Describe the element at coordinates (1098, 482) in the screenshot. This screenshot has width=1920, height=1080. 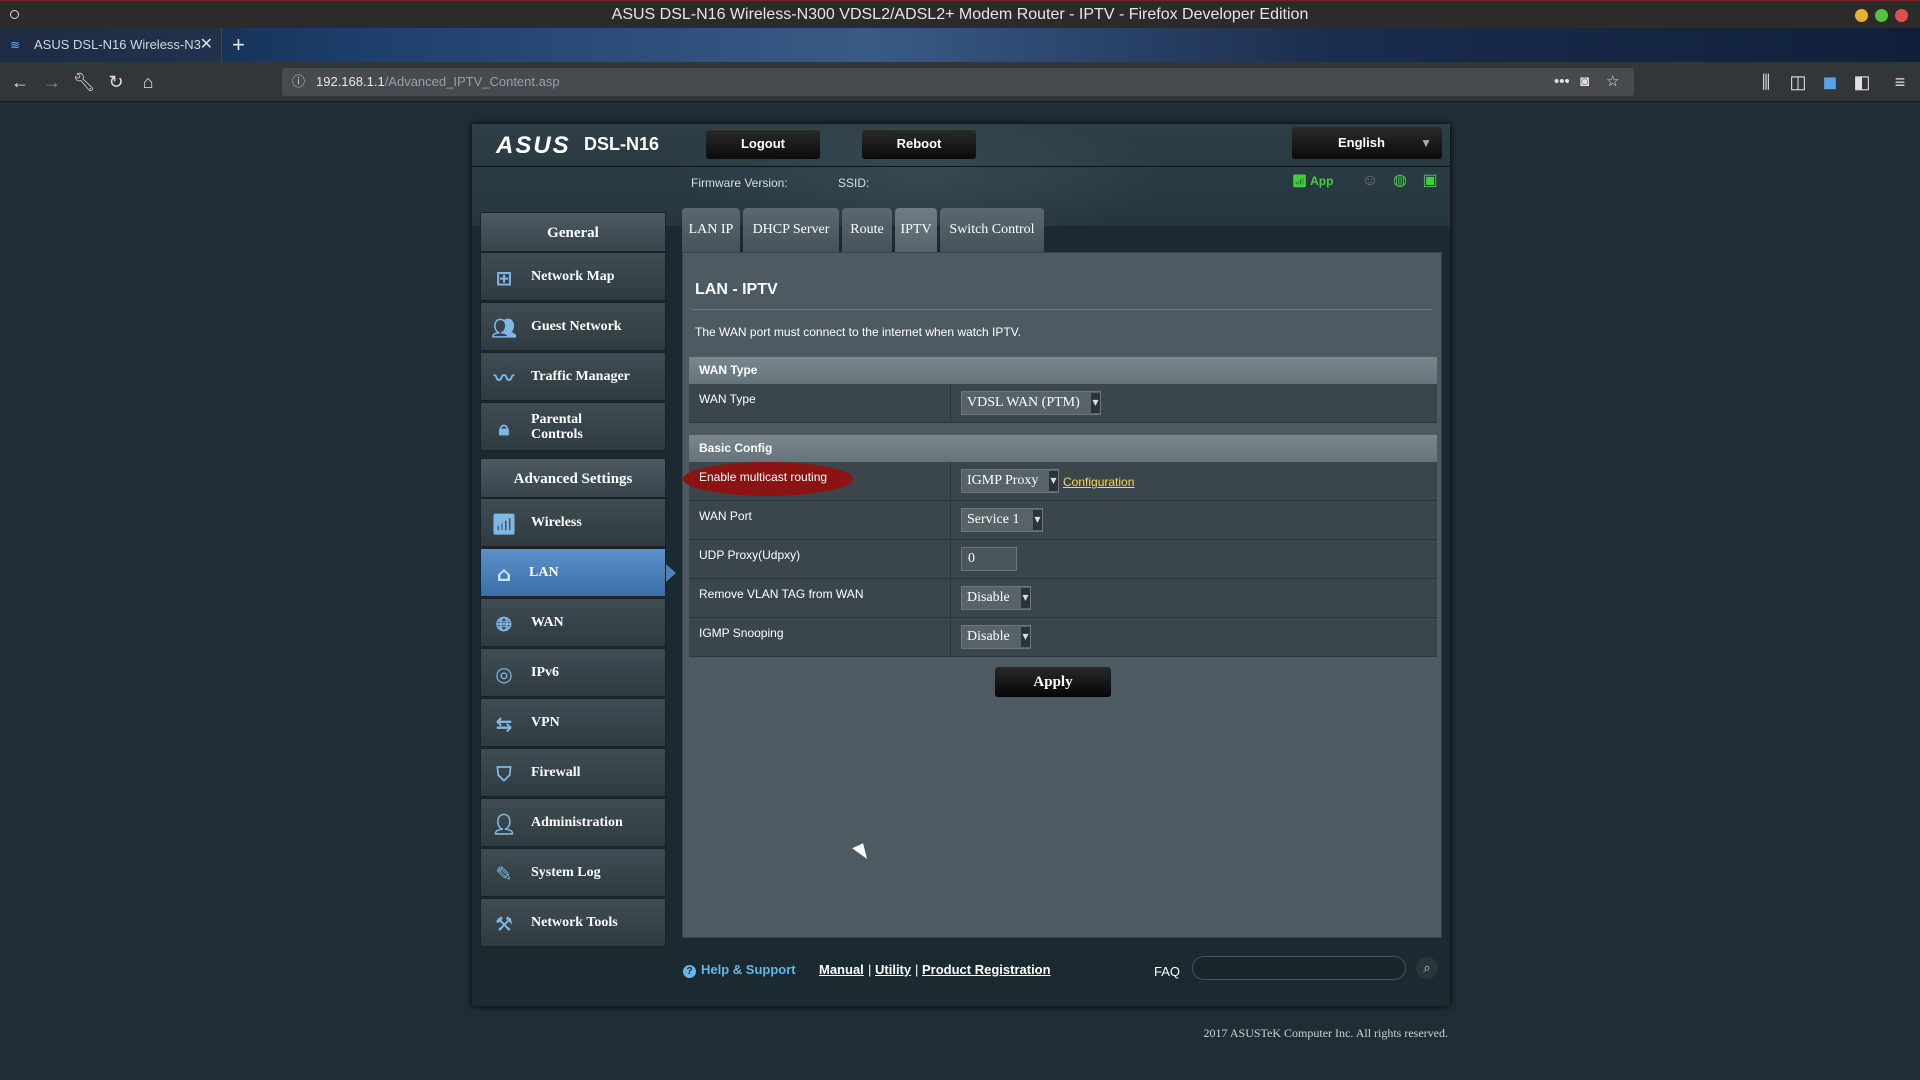
I see `configuration-link: Configuration` at that location.